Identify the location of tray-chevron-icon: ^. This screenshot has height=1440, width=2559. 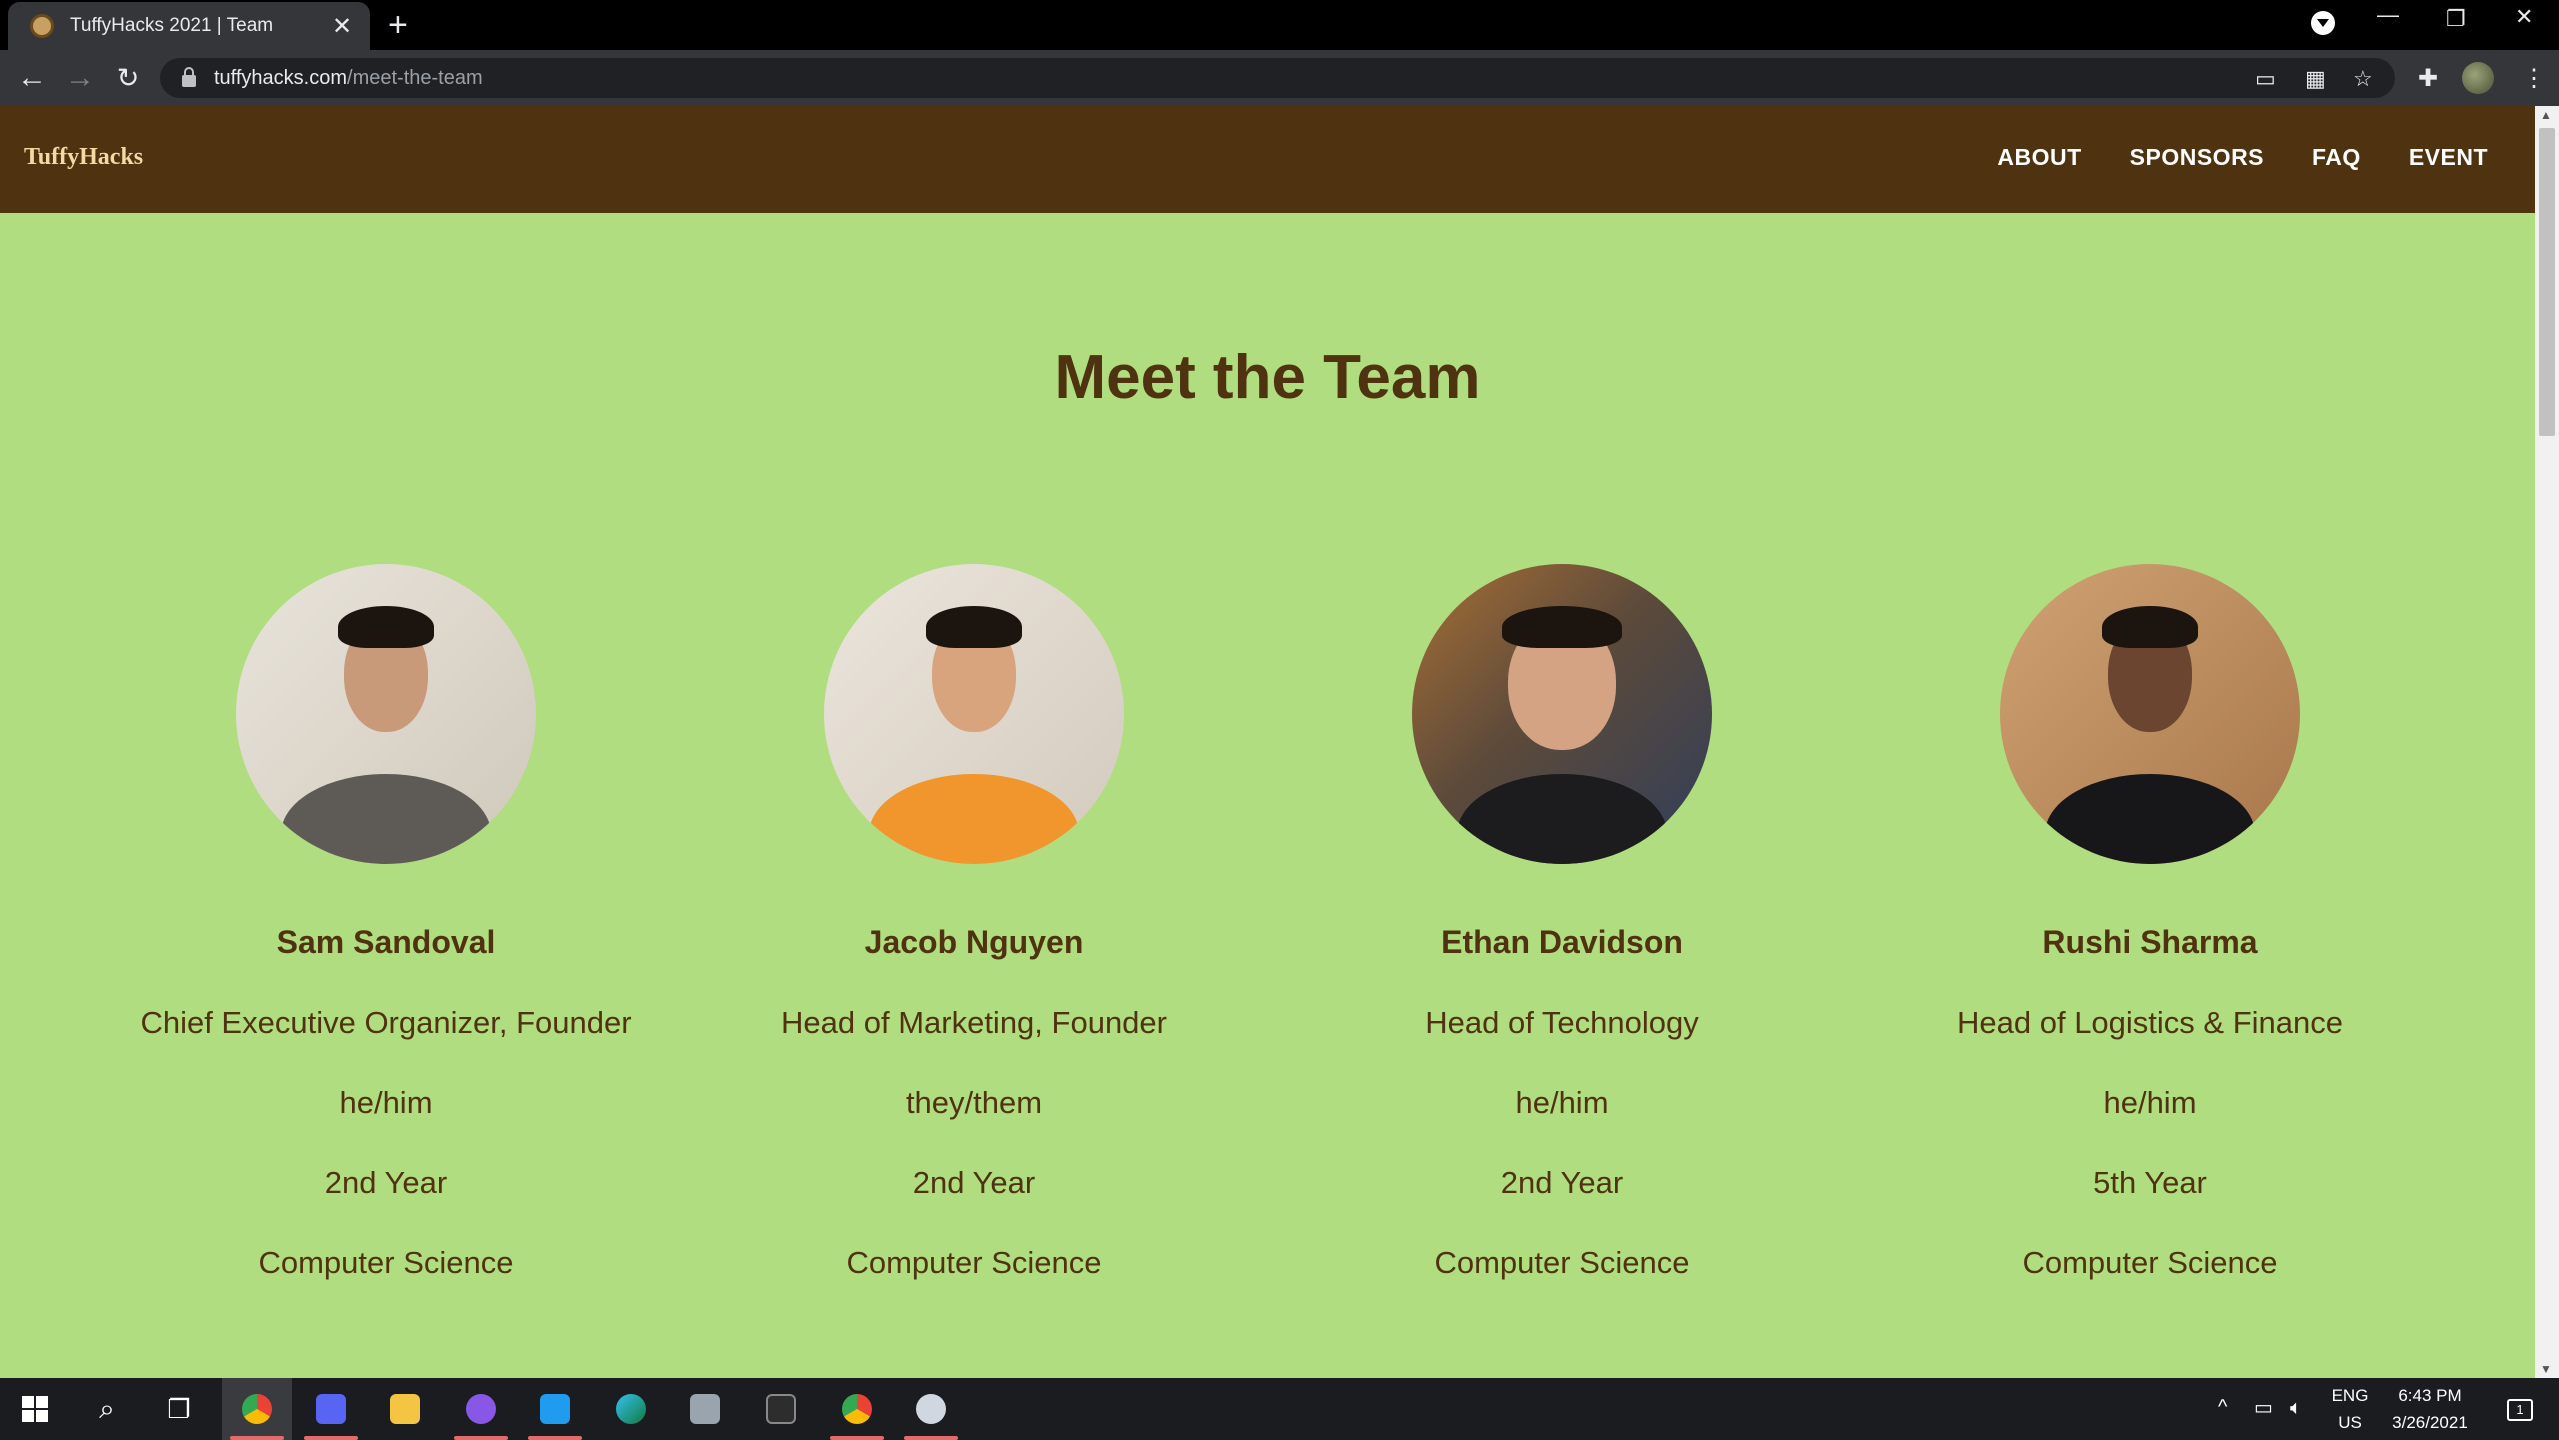
(2222, 1407).